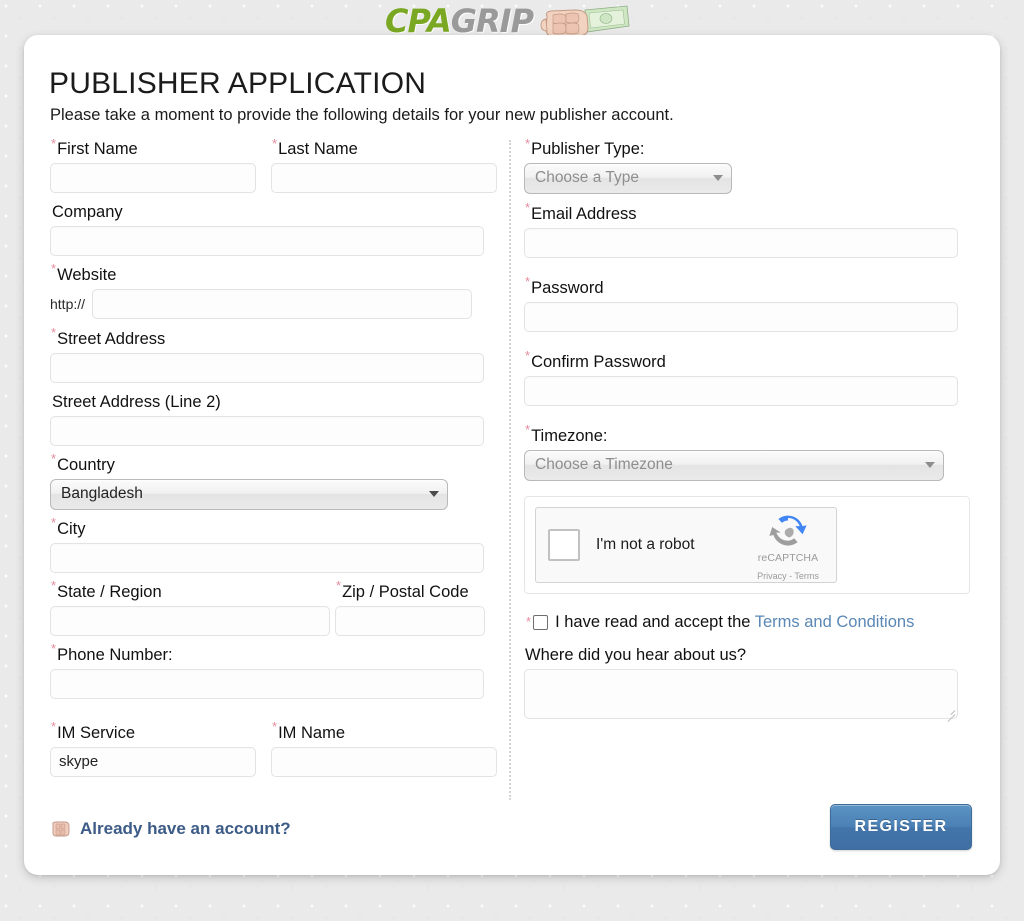 Image resolution: width=1024 pixels, height=921 pixels. I want to click on name-row: *First Name *Last Name, so click(280, 164).